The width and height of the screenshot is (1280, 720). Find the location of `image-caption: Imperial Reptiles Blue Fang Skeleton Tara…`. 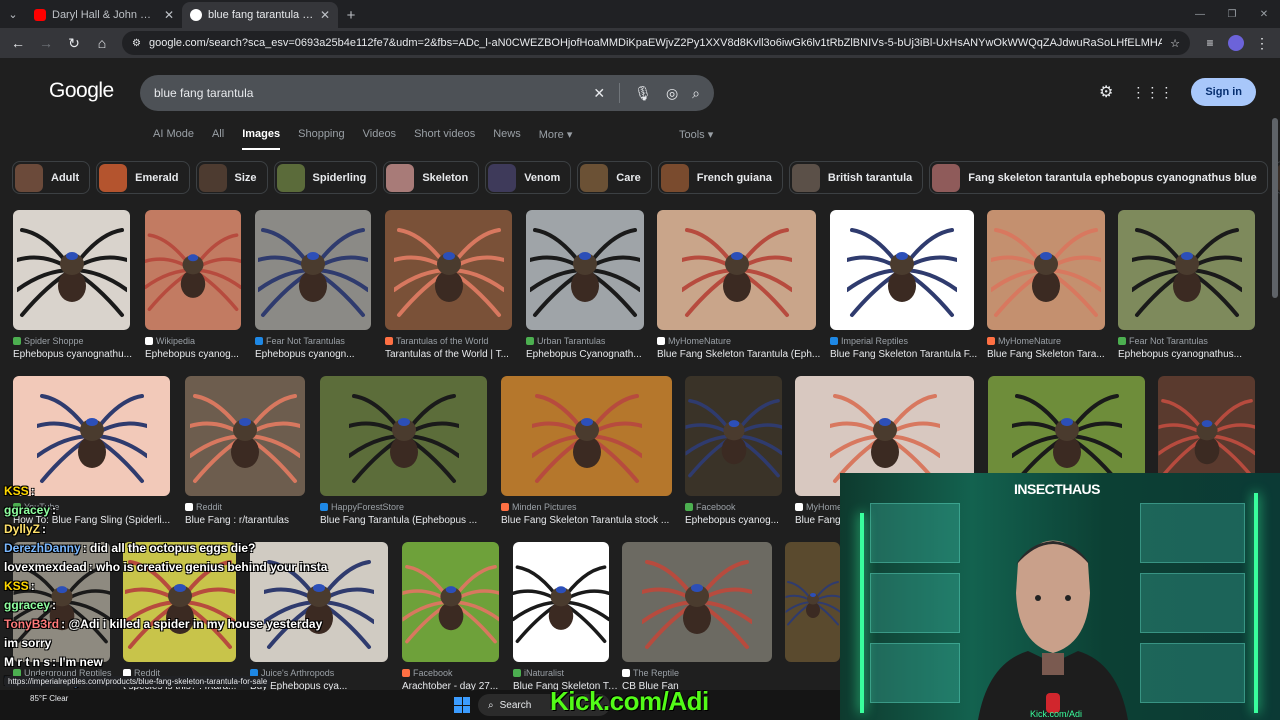

image-caption: Imperial Reptiles Blue Fang Skeleton Tara… is located at coordinates (907, 348).